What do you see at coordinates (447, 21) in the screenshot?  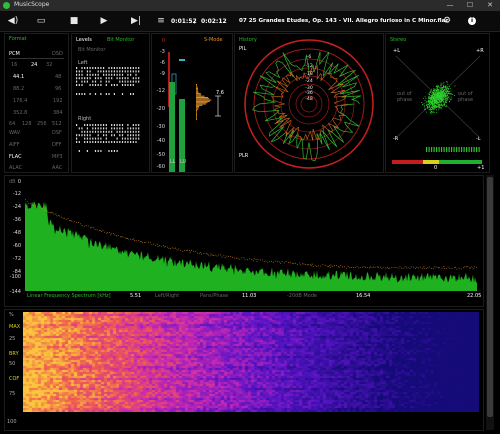 I see `gear-icon: ⚙` at bounding box center [447, 21].